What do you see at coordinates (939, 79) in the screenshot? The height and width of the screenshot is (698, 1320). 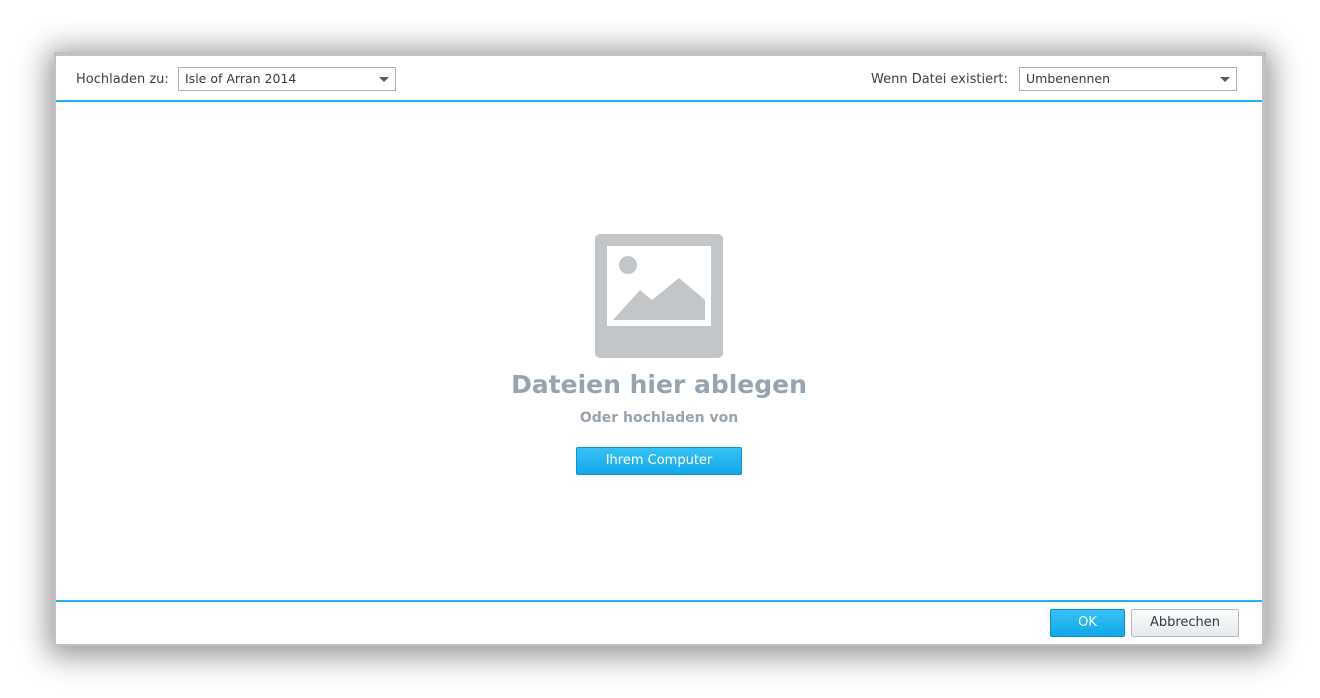 I see `if-exists-label: Wenn Datei existiert:` at bounding box center [939, 79].